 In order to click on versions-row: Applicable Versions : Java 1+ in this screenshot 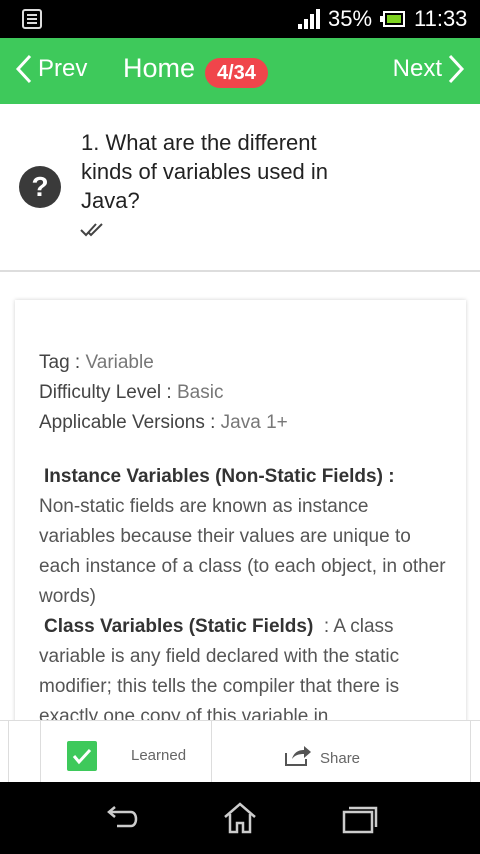, I will do `click(163, 423)`.